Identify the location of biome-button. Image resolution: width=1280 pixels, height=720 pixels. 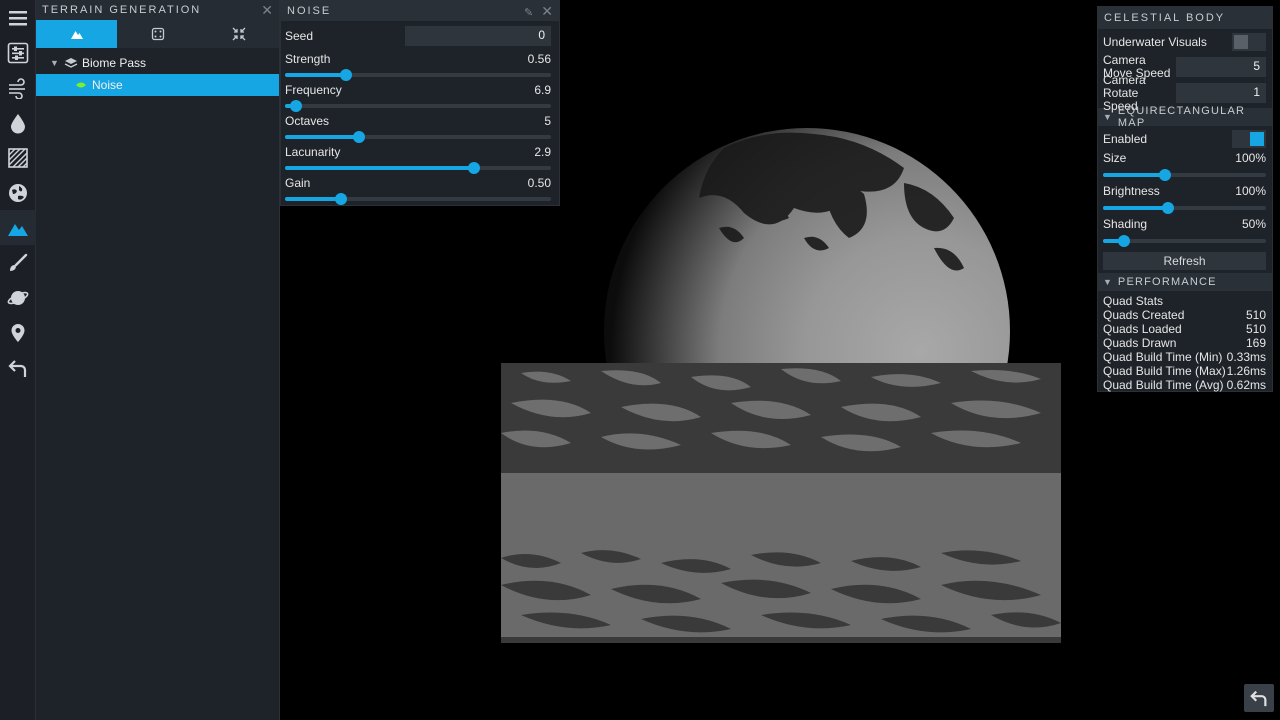
(18, 192).